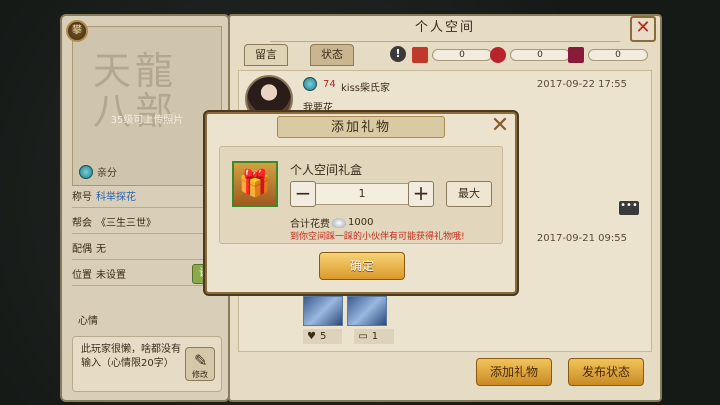  Describe the element at coordinates (365, 86) in the screenshot. I see `post-author: kiss柴氏家` at that location.